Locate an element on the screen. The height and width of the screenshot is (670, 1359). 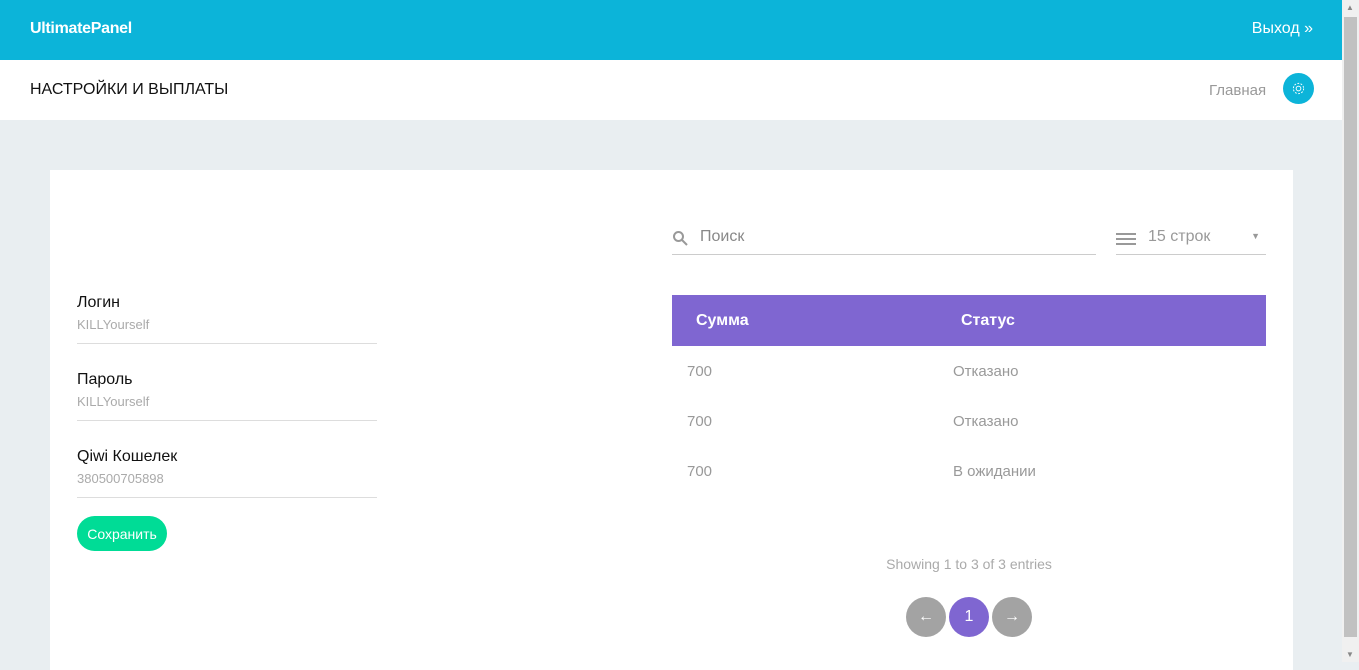
qiwi-wallet-field: Qiwi Кошелек 380500705898 is located at coordinates (227, 473).